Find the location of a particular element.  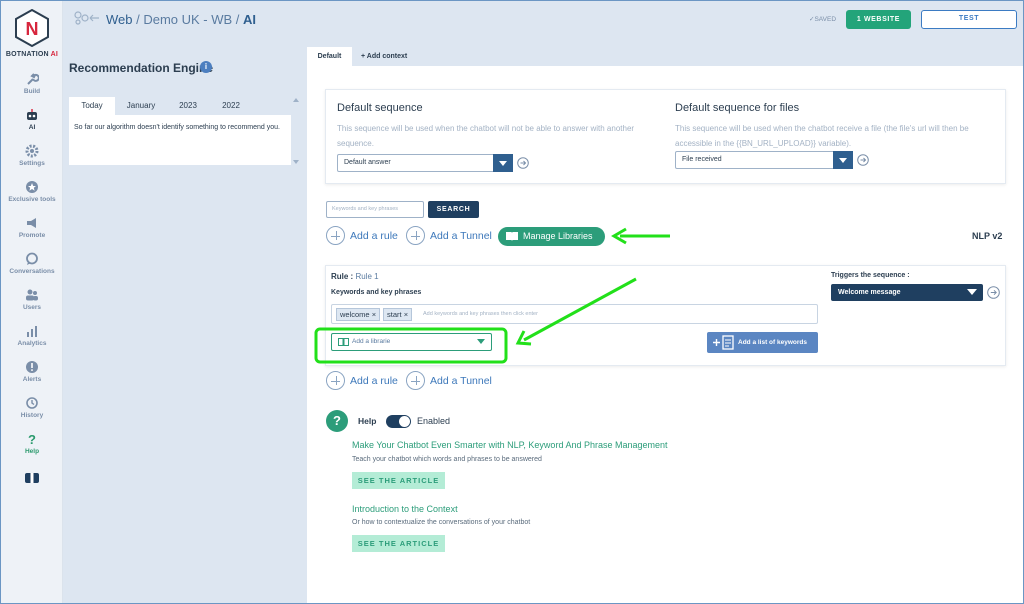

megaphone-icon is located at coordinates (31, 223).